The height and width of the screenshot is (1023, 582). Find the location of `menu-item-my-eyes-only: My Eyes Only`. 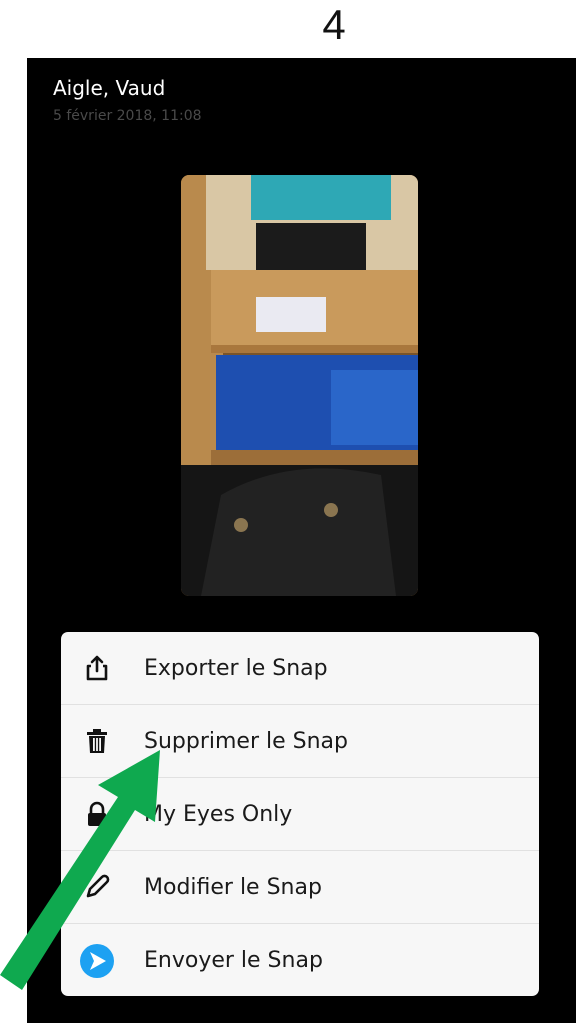

menu-item-my-eyes-only: My Eyes Only is located at coordinates (300, 814).